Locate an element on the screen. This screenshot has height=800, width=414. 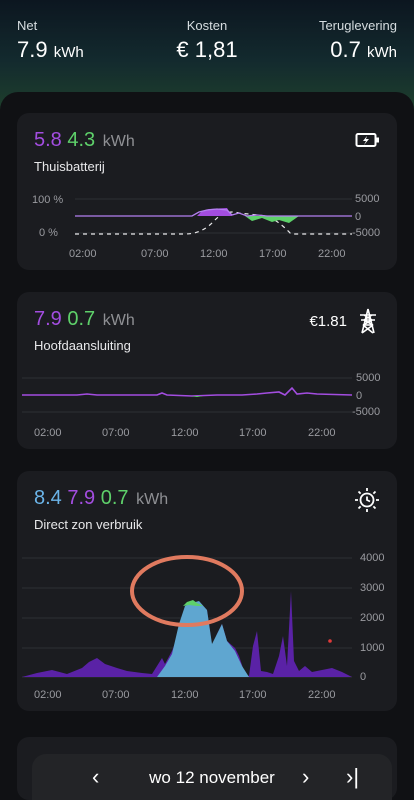
grid-import-line is located at coordinates (187, 391).